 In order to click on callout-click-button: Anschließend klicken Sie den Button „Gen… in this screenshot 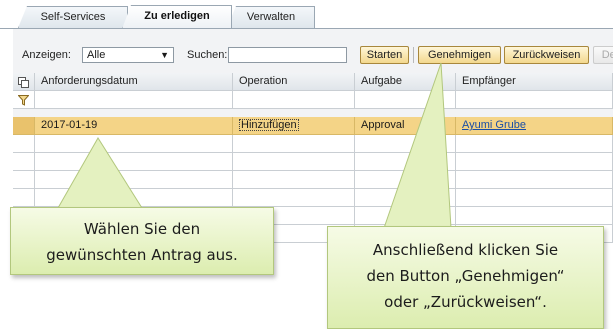, I will do `click(465, 277)`.